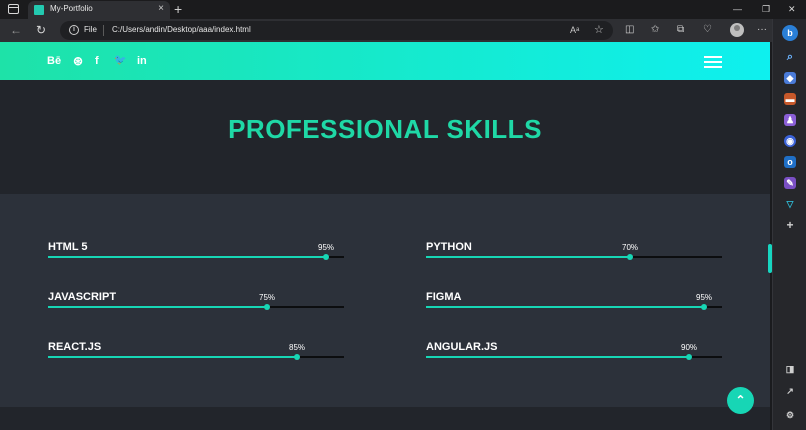 The height and width of the screenshot is (430, 806). What do you see at coordinates (737, 30) in the screenshot?
I see `profile-avatar` at bounding box center [737, 30].